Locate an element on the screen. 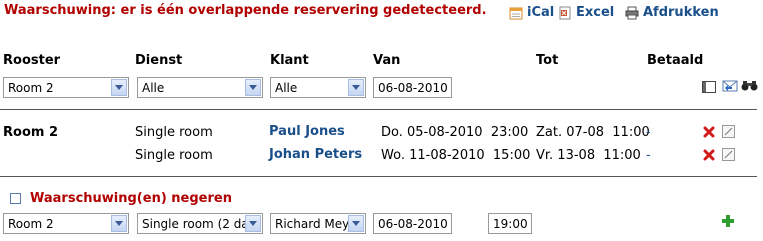  row1-betaald: - is located at coordinates (648, 132).